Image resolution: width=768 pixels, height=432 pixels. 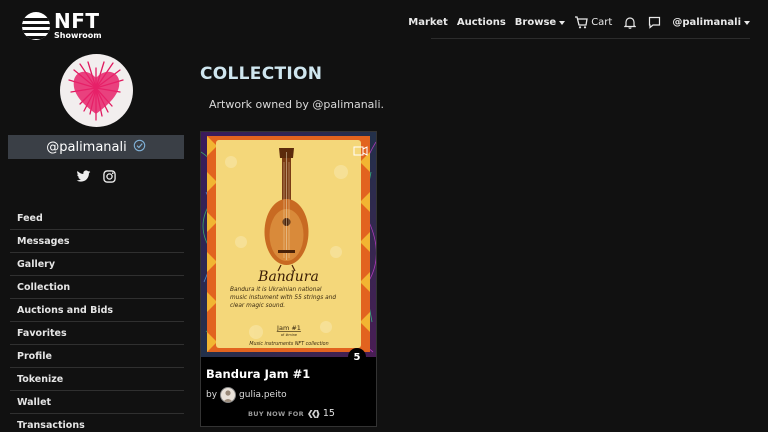 I want to click on art-desc-1: Bandura it is Ukrainian national, so click(x=276, y=290).